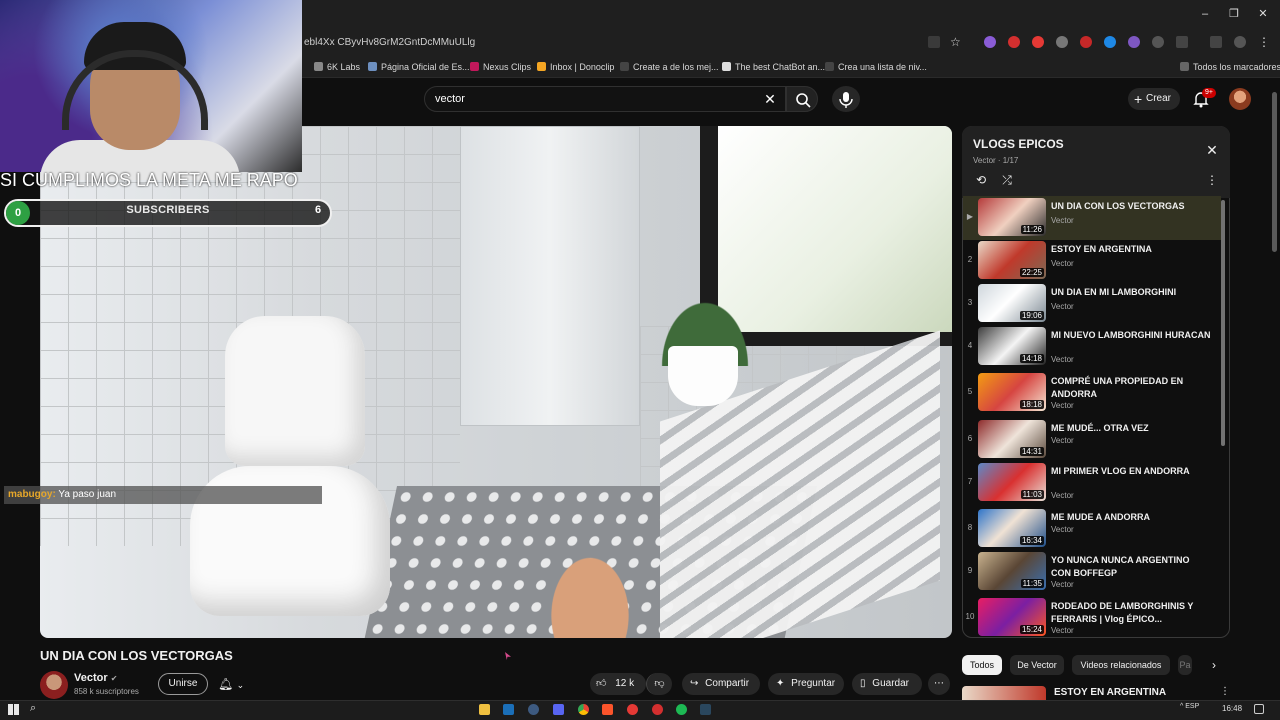 The image size is (1280, 720). What do you see at coordinates (1274, 172) in the screenshot?
I see `page-scrollbar` at bounding box center [1274, 172].